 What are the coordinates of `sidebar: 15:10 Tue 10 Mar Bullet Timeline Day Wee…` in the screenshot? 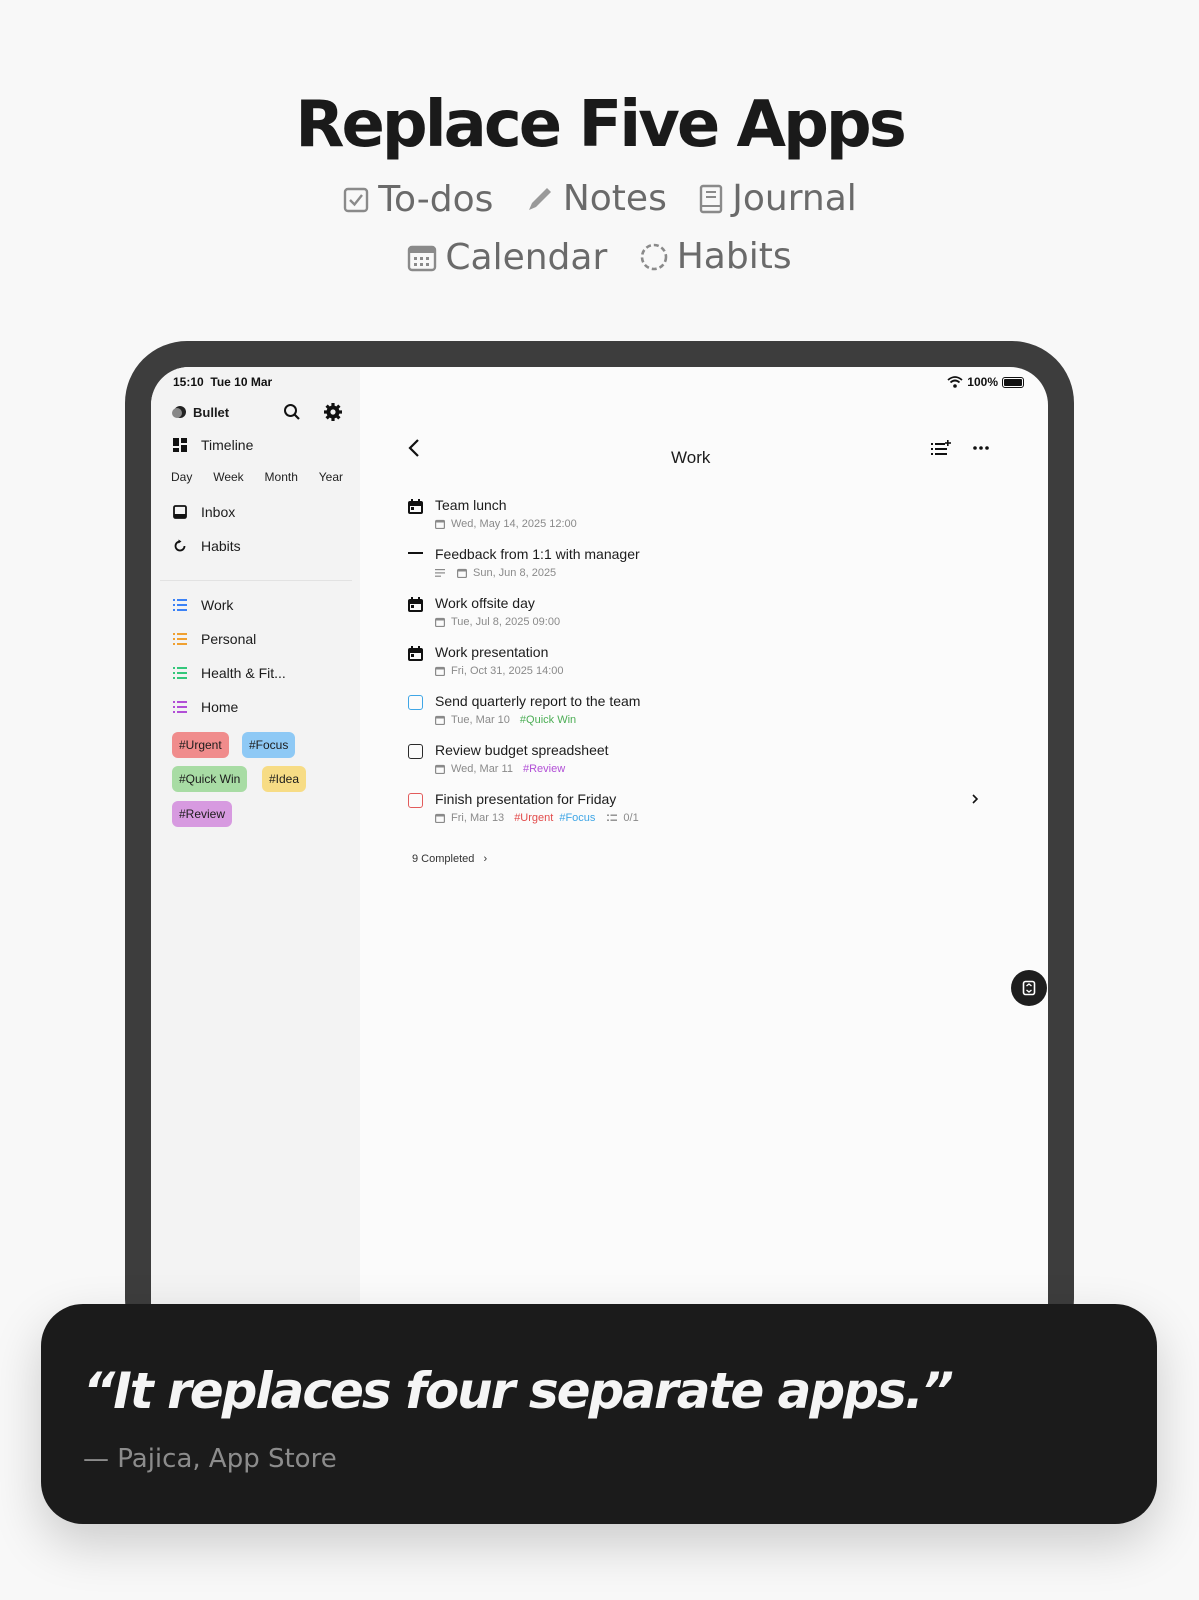 It's located at (255, 867).